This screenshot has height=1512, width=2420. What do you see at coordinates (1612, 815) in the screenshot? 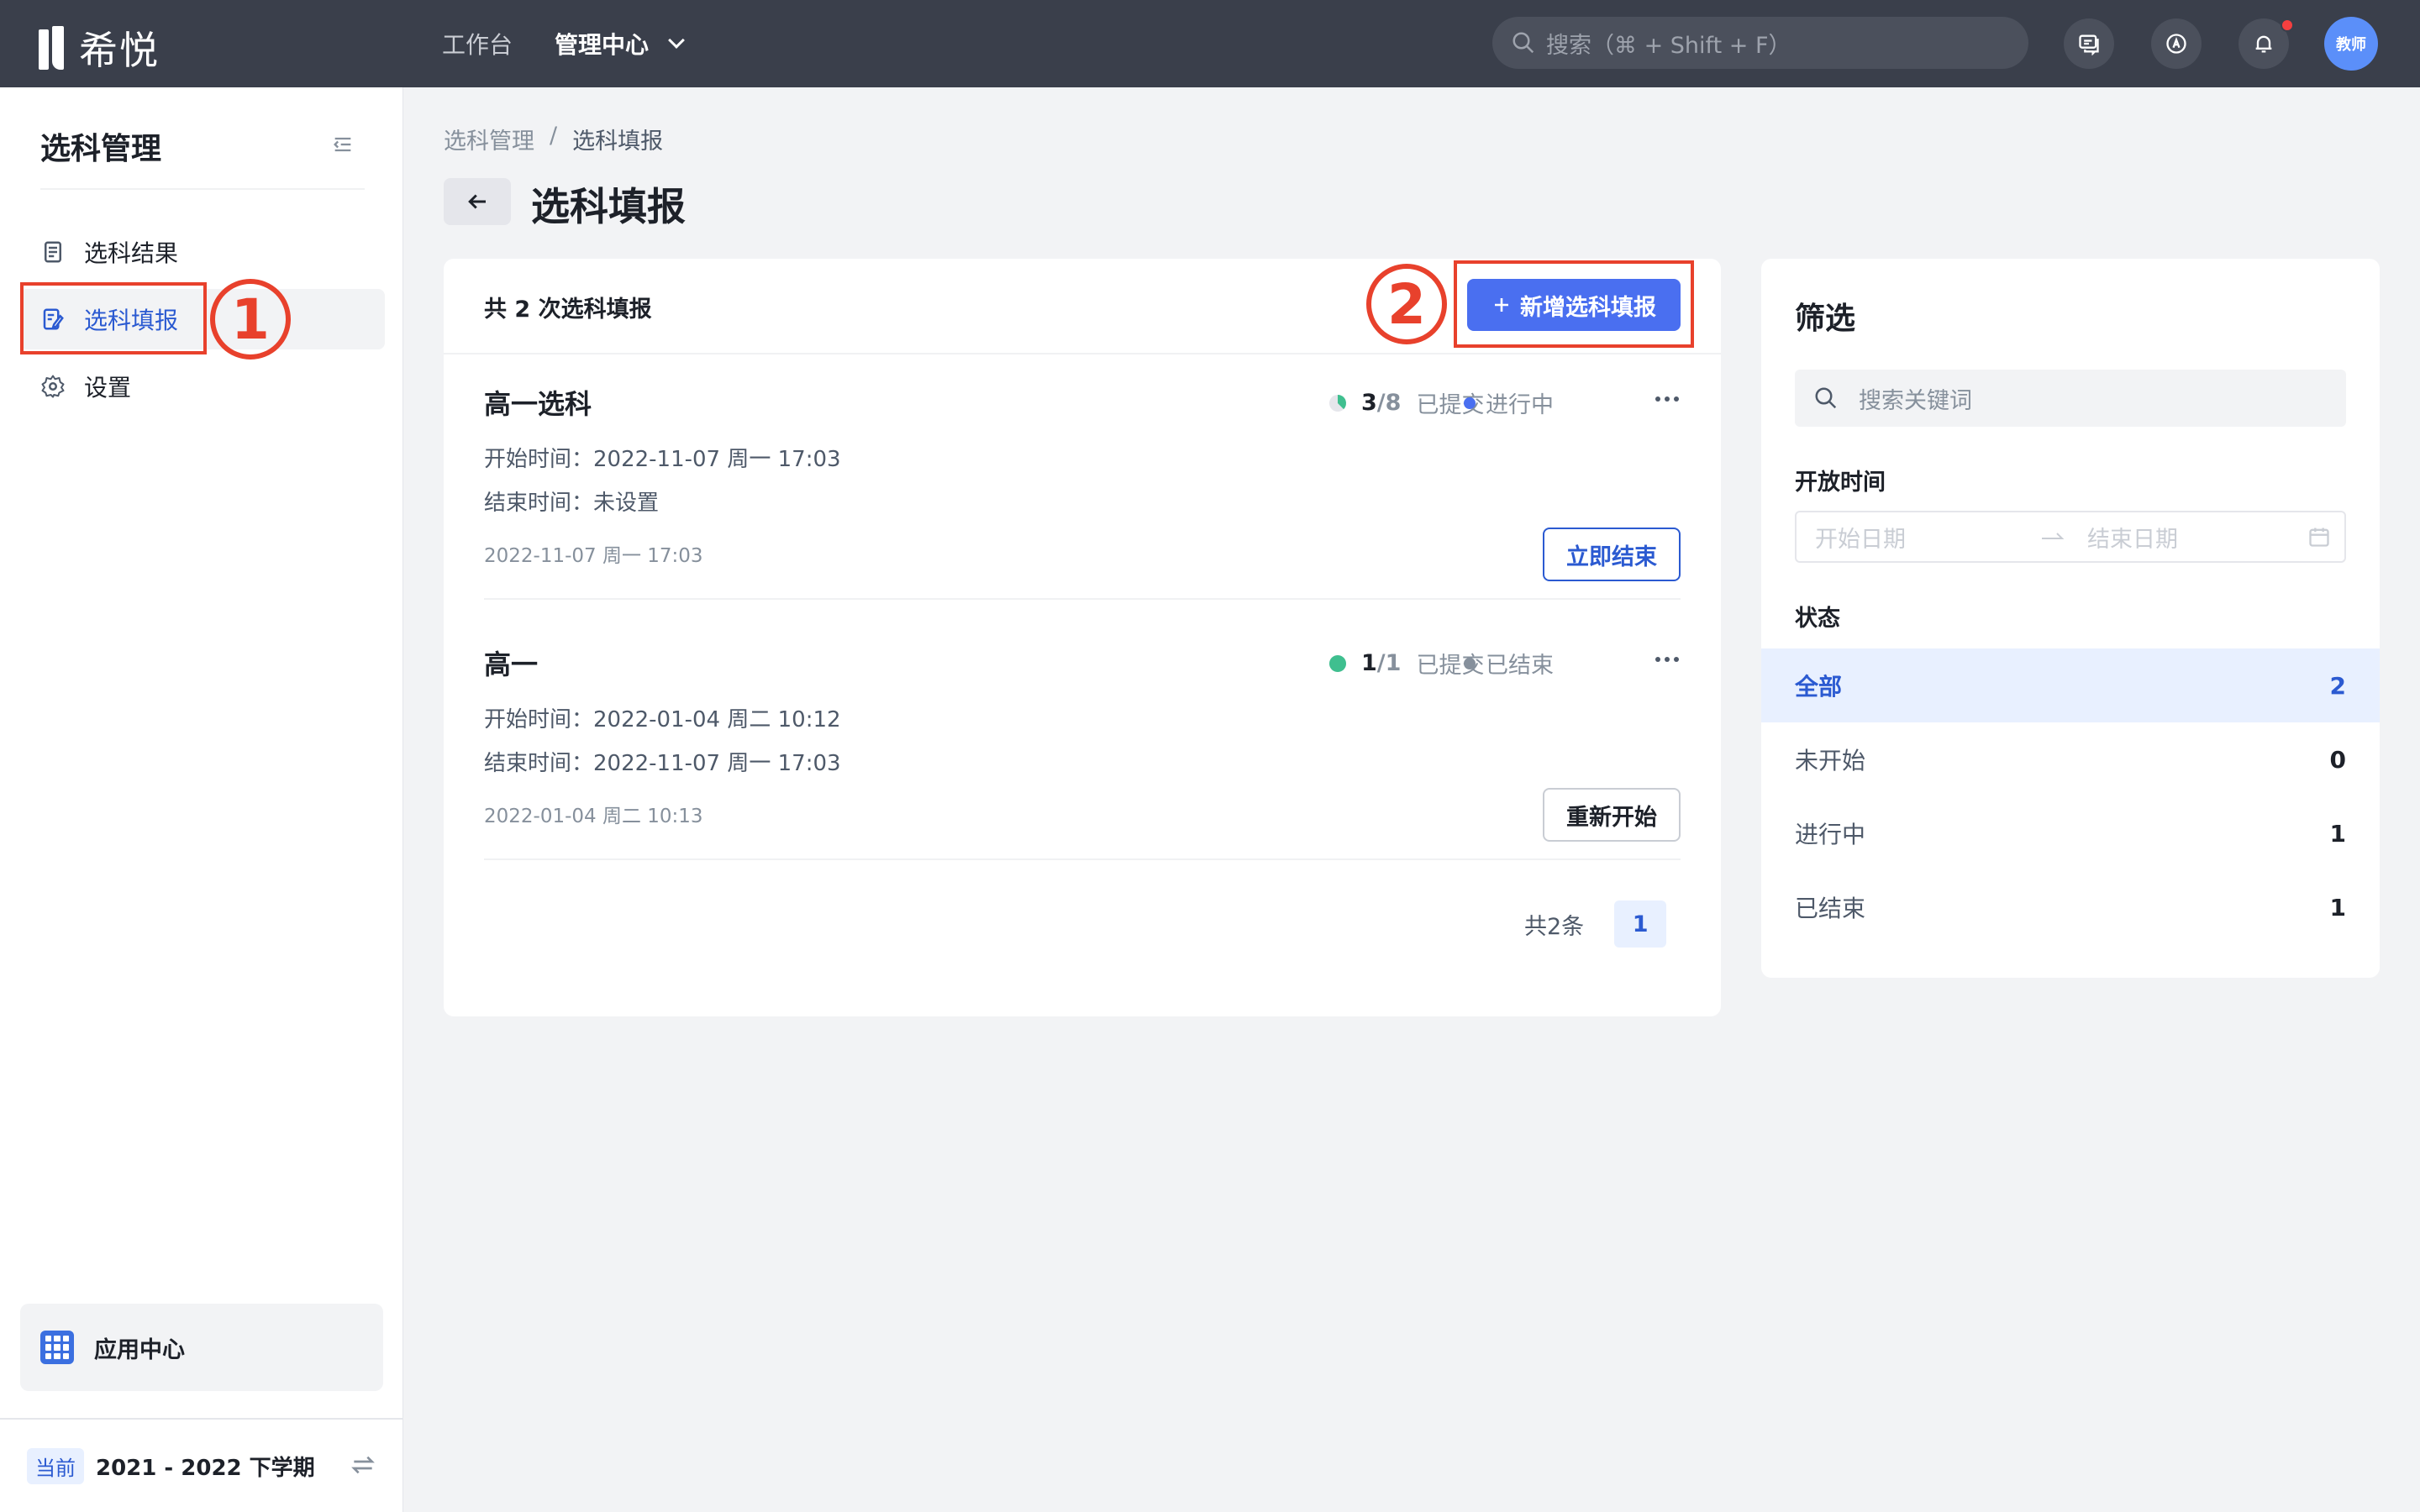
I see `restart-button: 重新开始` at bounding box center [1612, 815].